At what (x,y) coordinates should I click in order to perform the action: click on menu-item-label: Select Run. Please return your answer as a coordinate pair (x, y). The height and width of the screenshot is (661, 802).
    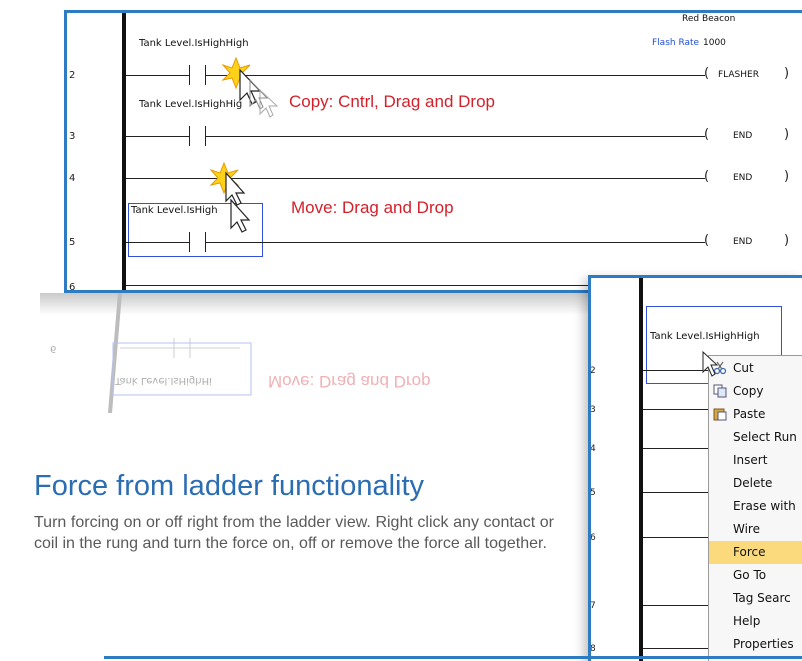
    Looking at the image, I should click on (765, 437).